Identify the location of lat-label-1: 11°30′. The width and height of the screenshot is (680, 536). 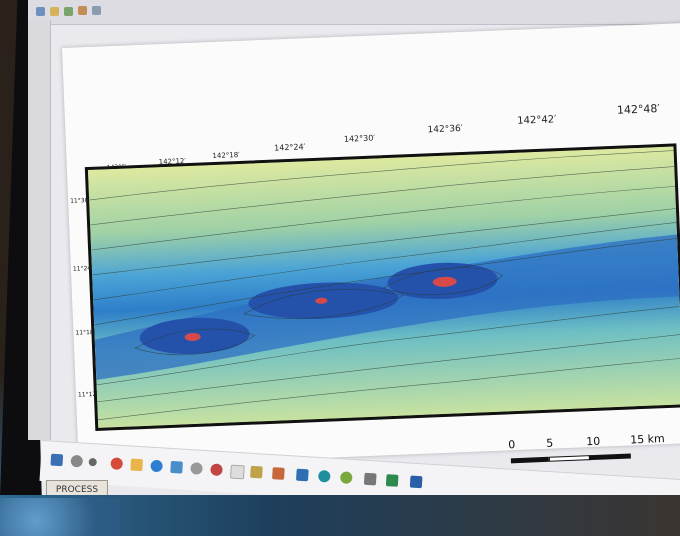
(80, 201).